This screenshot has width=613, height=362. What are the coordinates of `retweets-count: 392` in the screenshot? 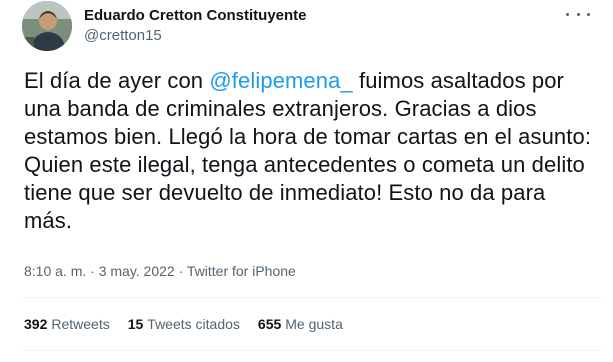 It's located at (36, 324).